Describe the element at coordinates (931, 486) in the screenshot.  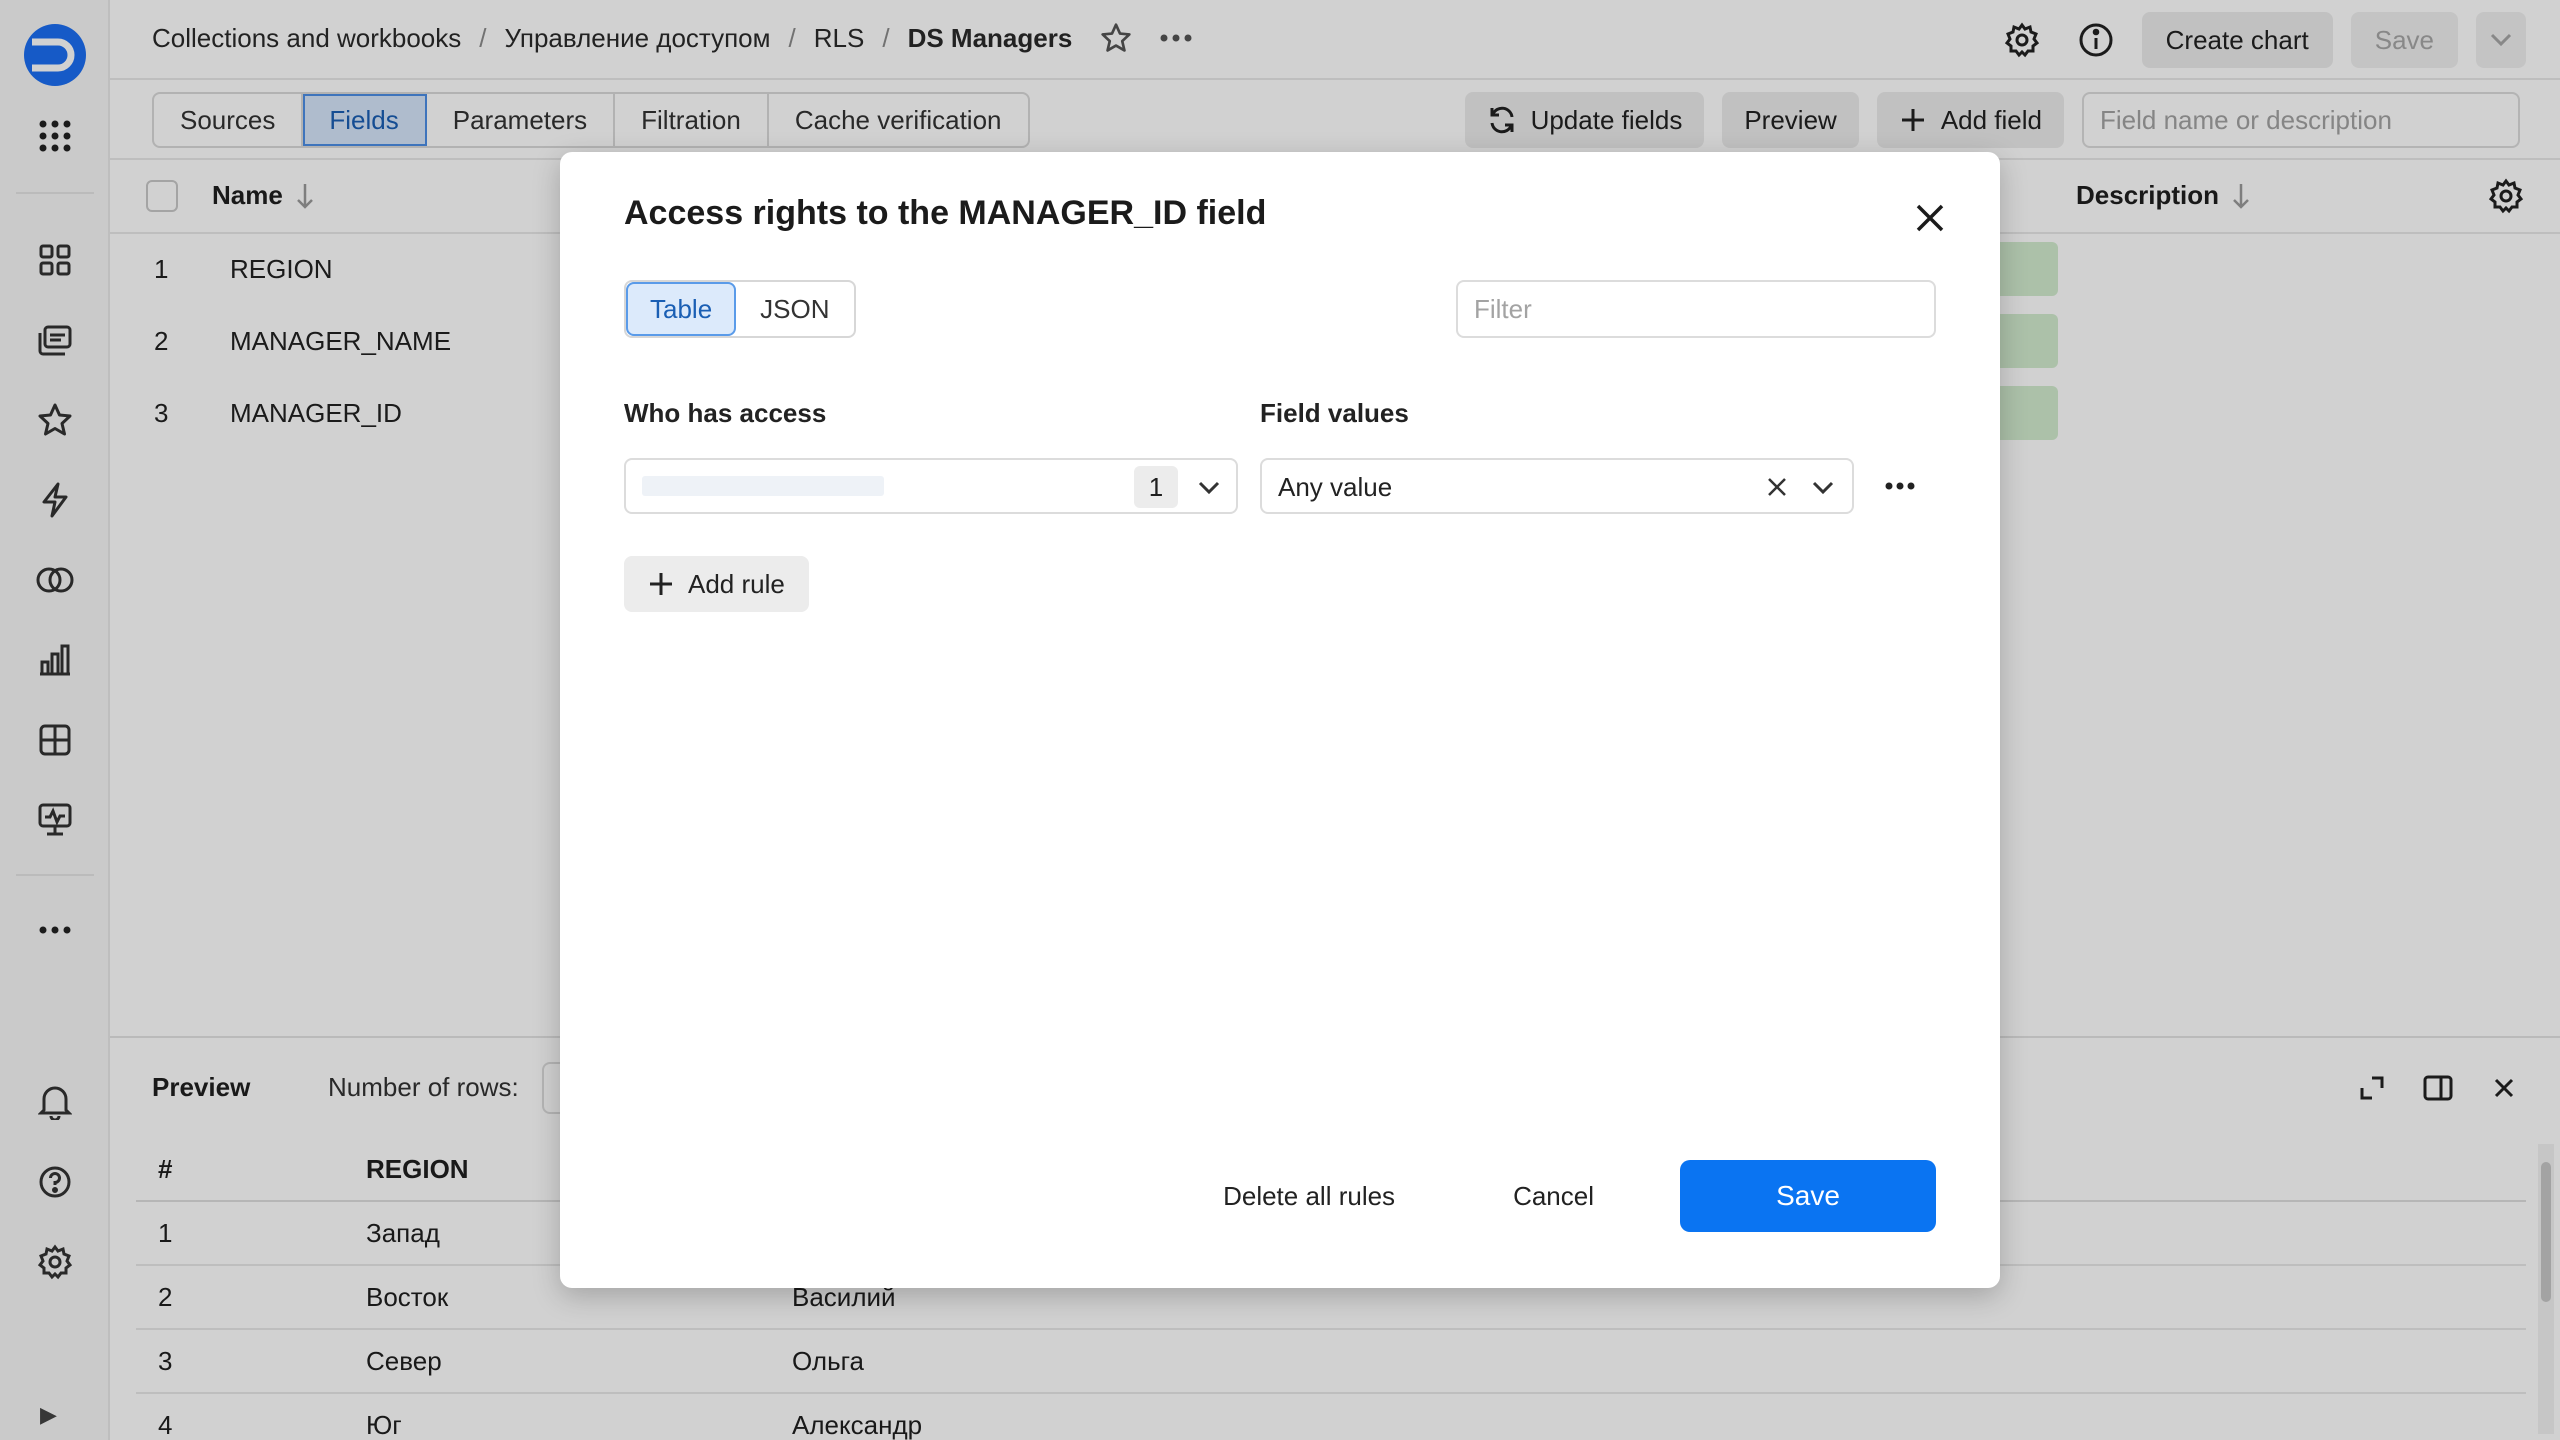
I see `subjects-select: 1` at that location.